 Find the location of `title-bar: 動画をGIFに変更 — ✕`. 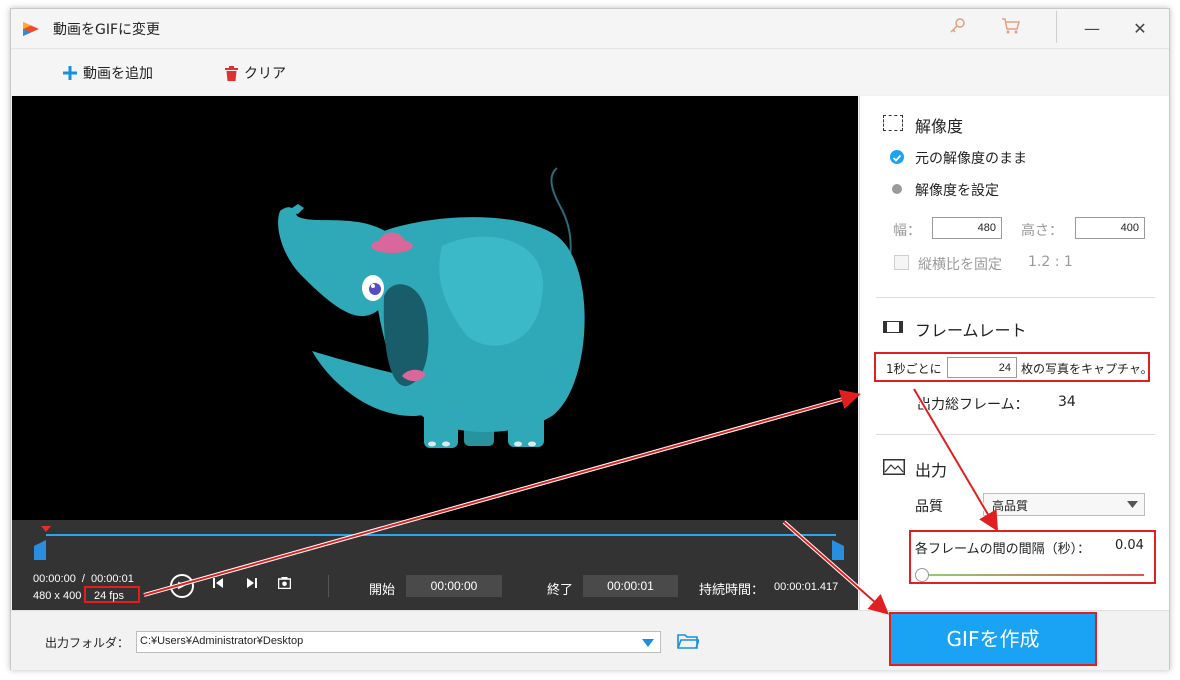

title-bar: 動画をGIFに変更 — ✕ is located at coordinates (590, 29).